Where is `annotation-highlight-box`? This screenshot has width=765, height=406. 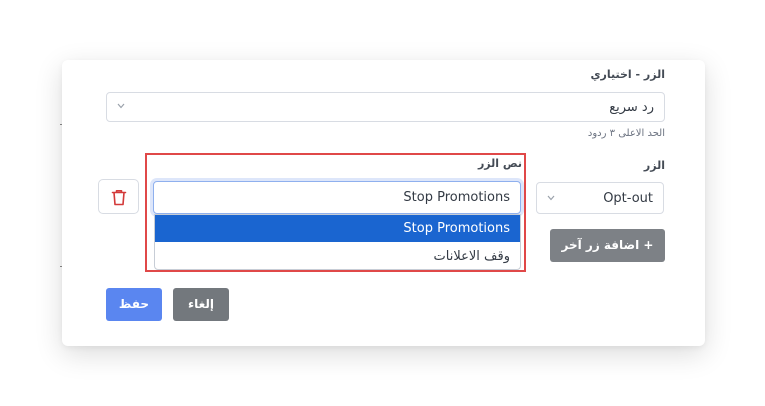
annotation-highlight-box is located at coordinates (335, 212).